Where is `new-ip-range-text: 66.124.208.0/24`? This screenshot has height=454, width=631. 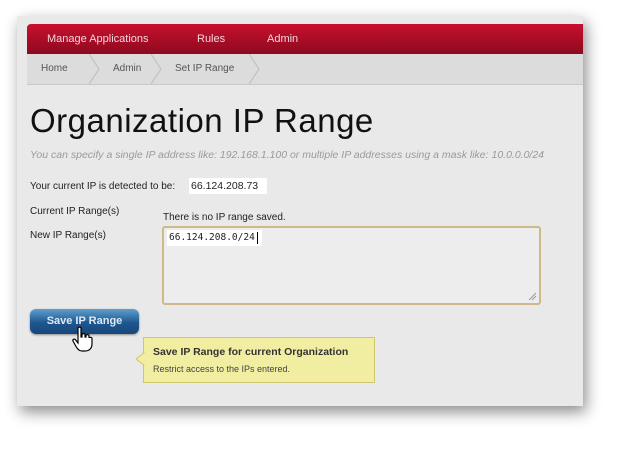 new-ip-range-text: 66.124.208.0/24 is located at coordinates (212, 237).